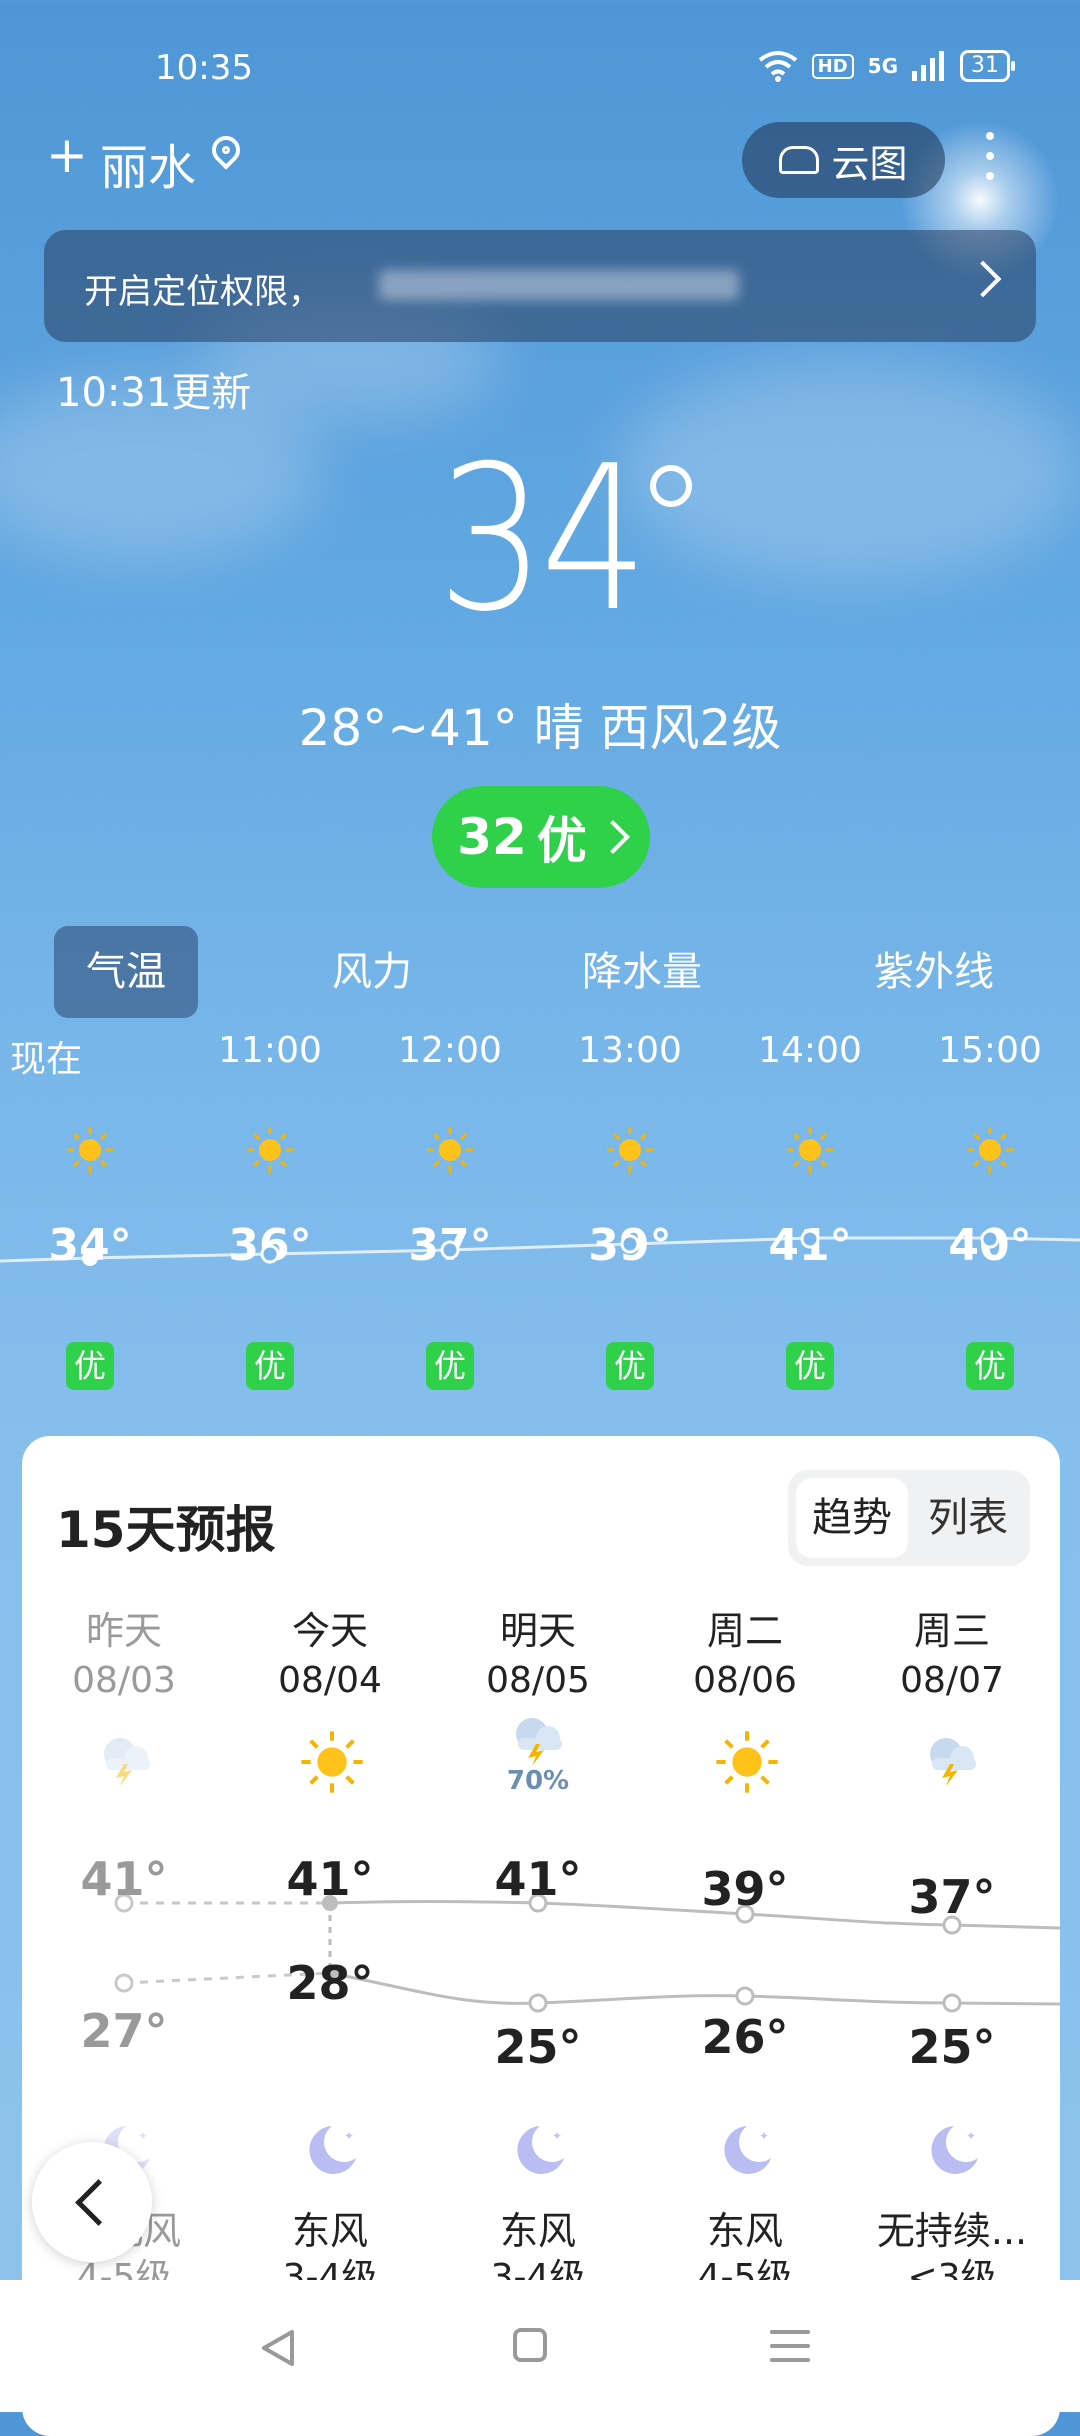 The width and height of the screenshot is (1080, 2436). Describe the element at coordinates (630, 1050) in the screenshot. I see `hour-label: 13:00` at that location.